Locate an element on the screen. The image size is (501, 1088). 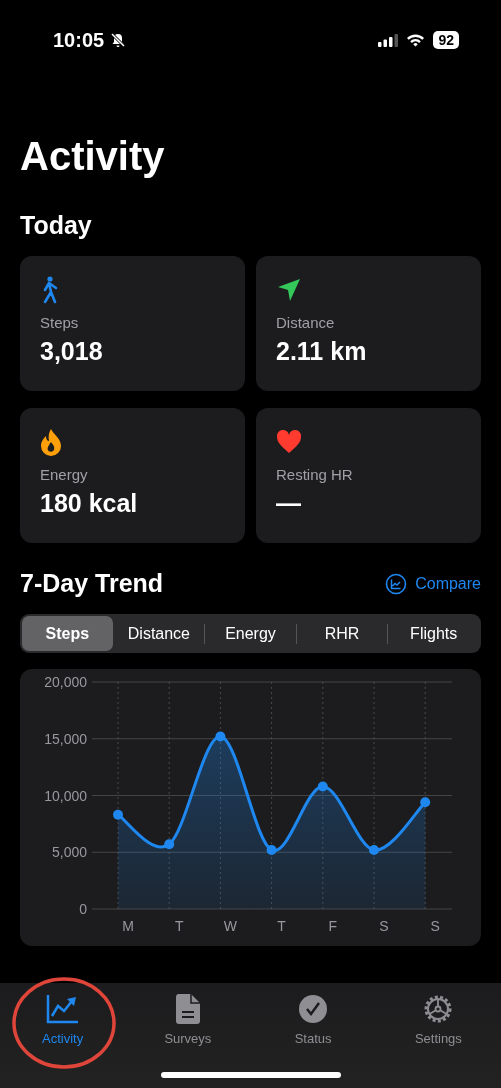
axis-label: 5,000 is located at coordinates (69, 852).